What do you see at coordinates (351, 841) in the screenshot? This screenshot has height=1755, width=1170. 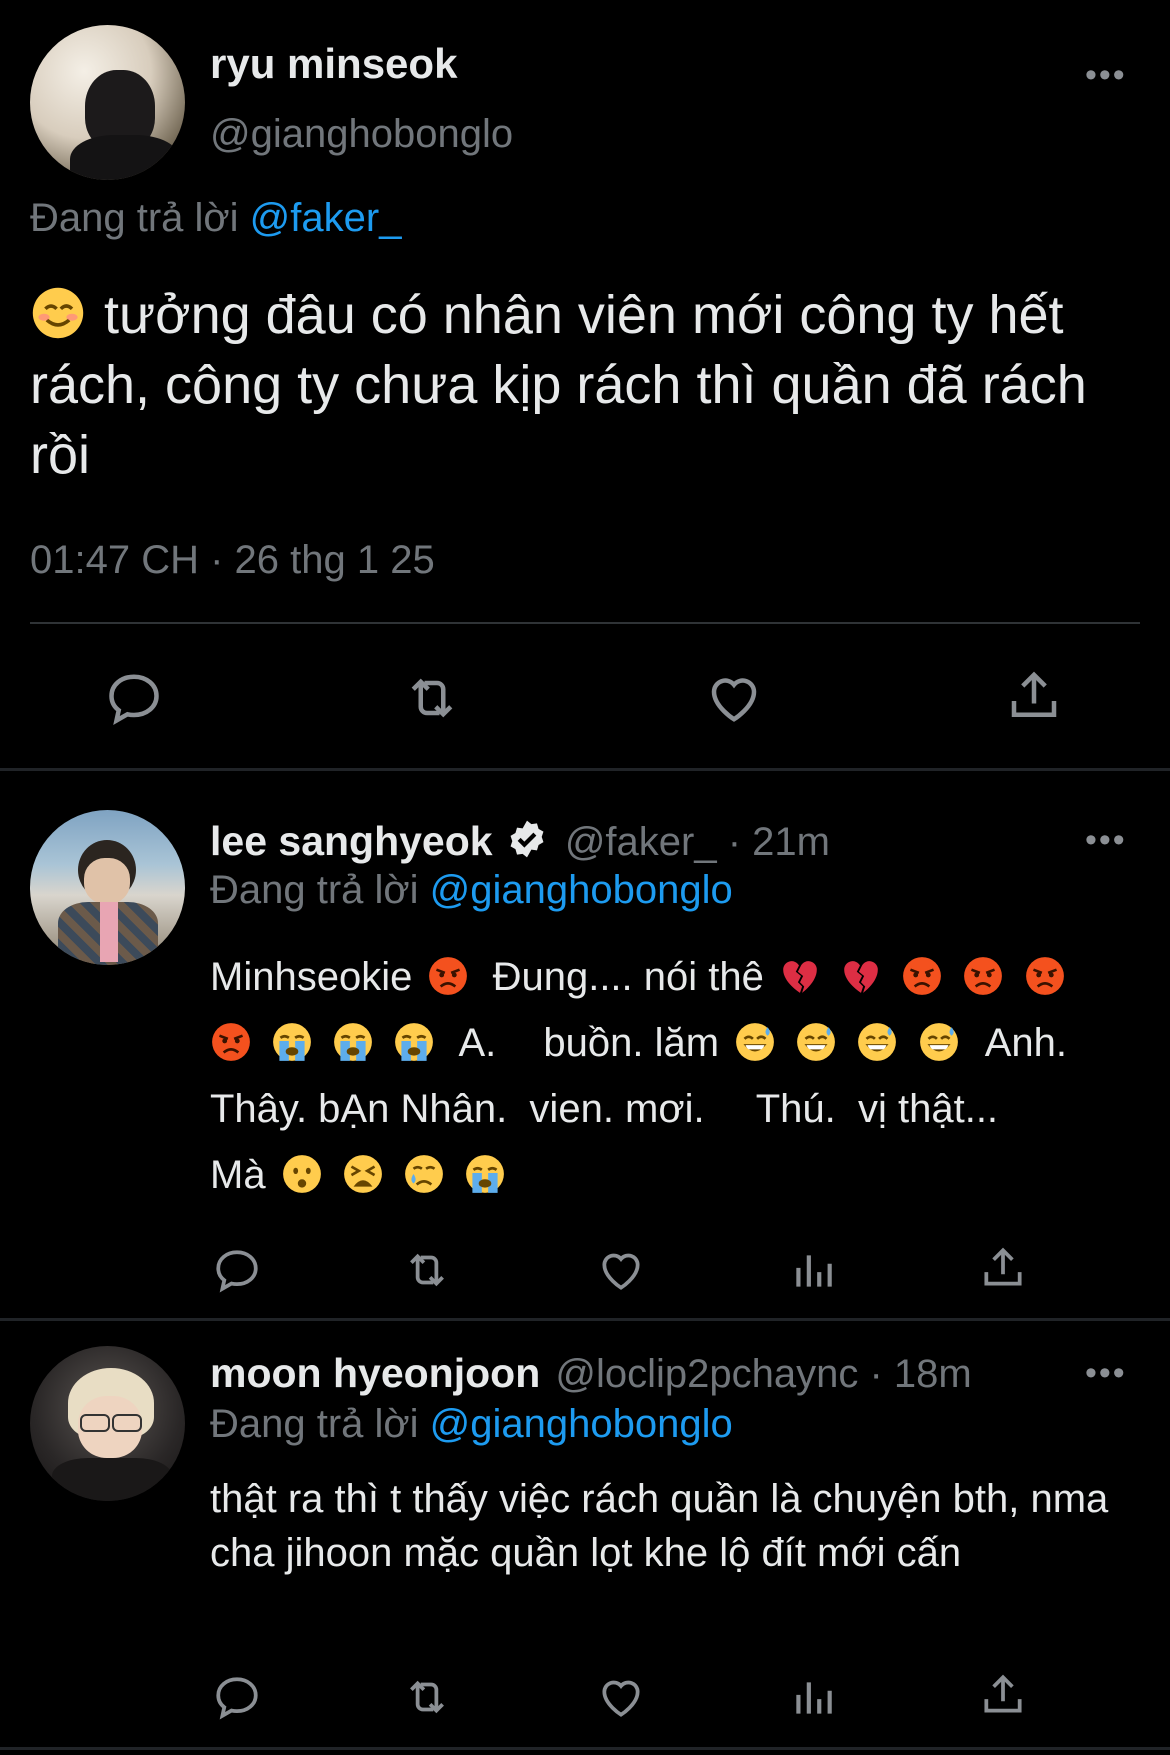 I see `reply-author-name: lee sanghyeok` at bounding box center [351, 841].